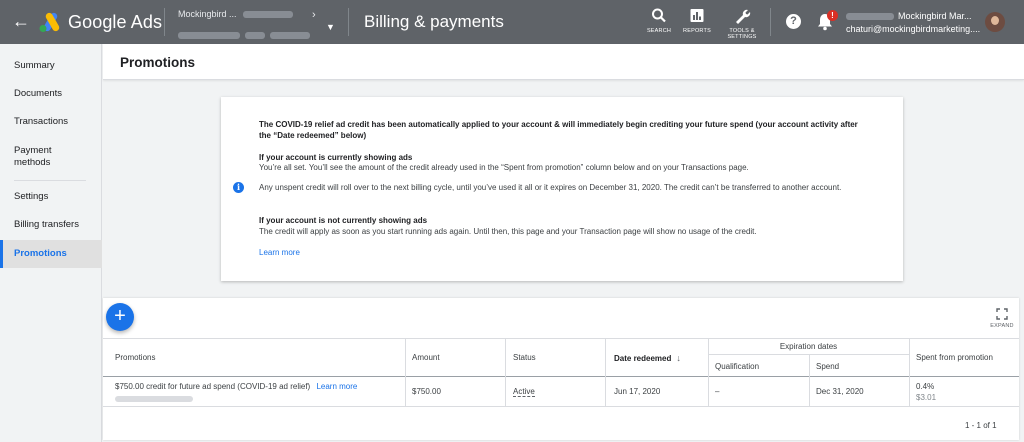  What do you see at coordinates (643, 358) in the screenshot?
I see `col-header-label: Date redeemed` at bounding box center [643, 358].